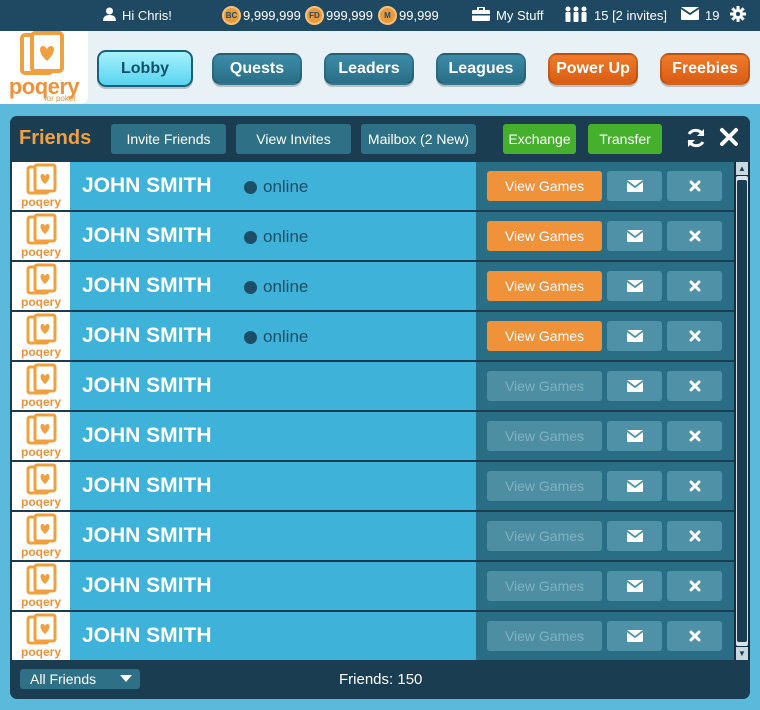 The height and width of the screenshot is (710, 760). I want to click on exchange-button: Exchange, so click(539, 139).